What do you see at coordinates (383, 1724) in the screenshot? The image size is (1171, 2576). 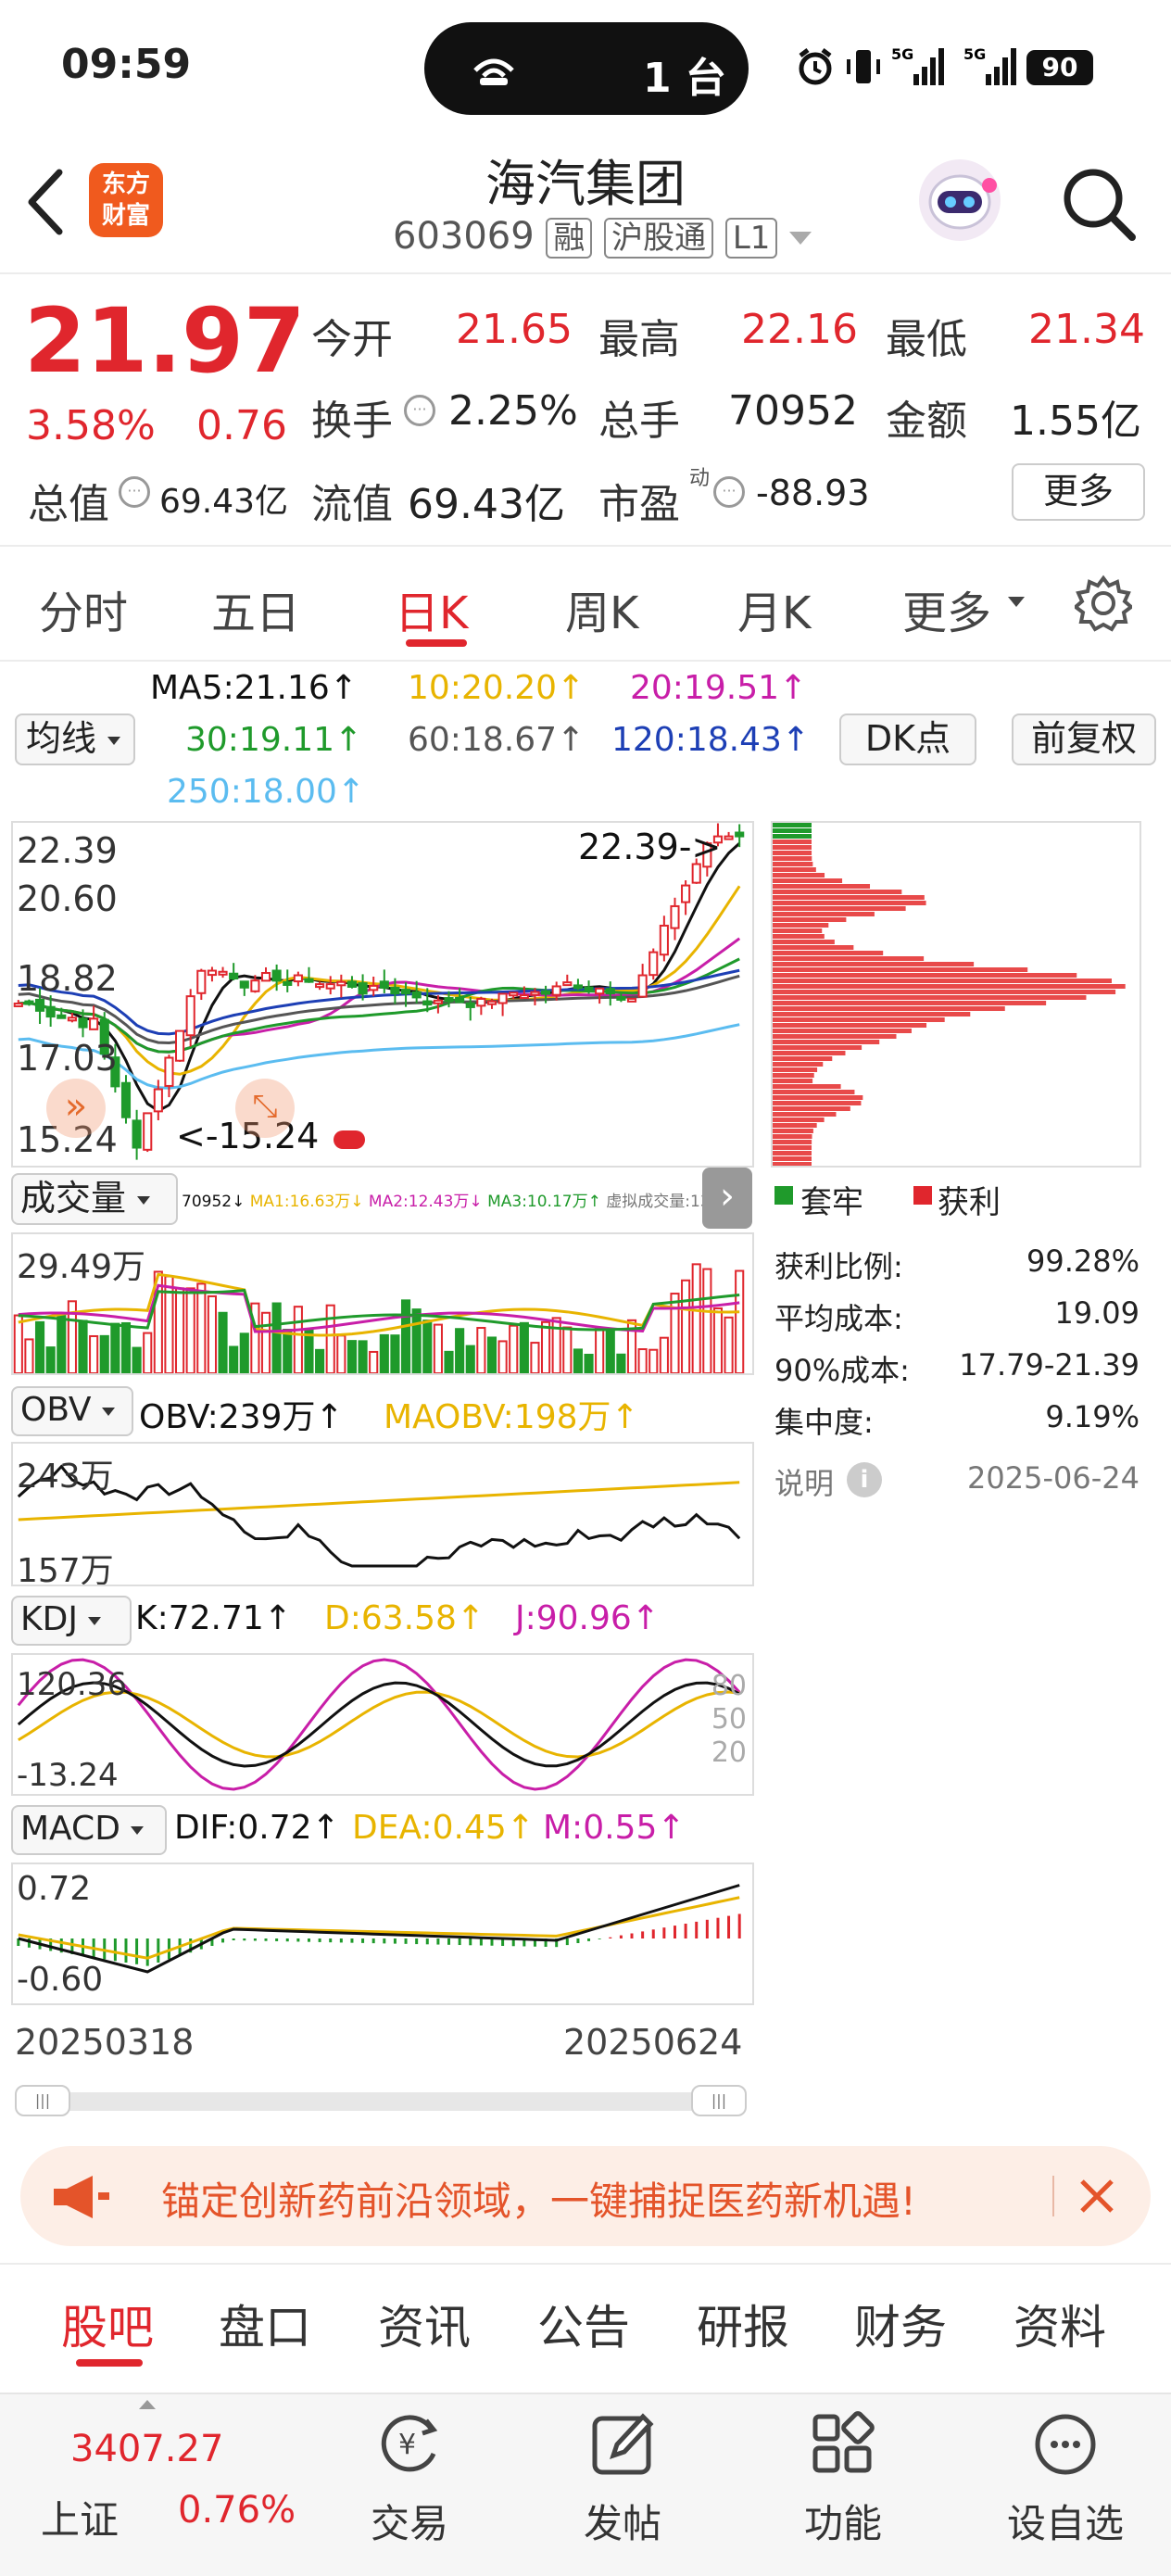 I see `kdj-chart: 120.36 -13.24 80 50 20` at bounding box center [383, 1724].